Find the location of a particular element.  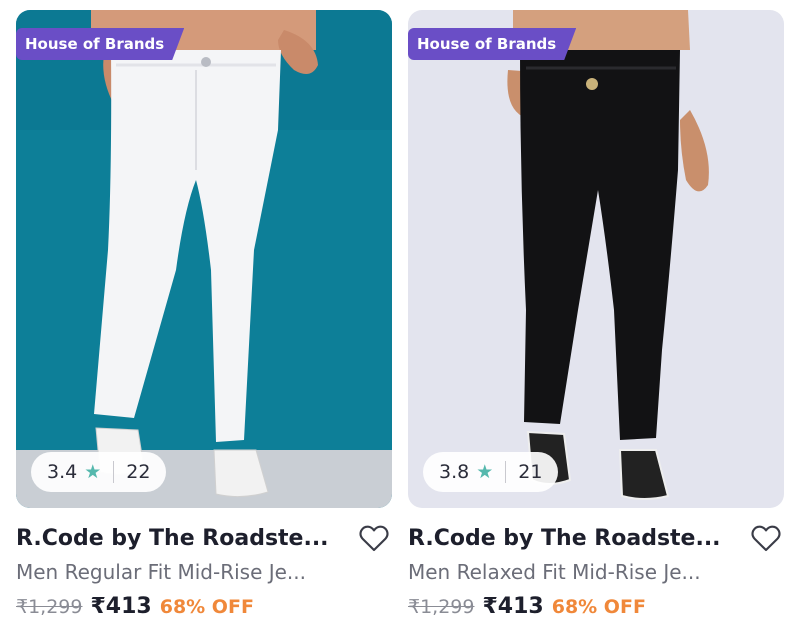

rating-count: 22 is located at coordinates (138, 472).